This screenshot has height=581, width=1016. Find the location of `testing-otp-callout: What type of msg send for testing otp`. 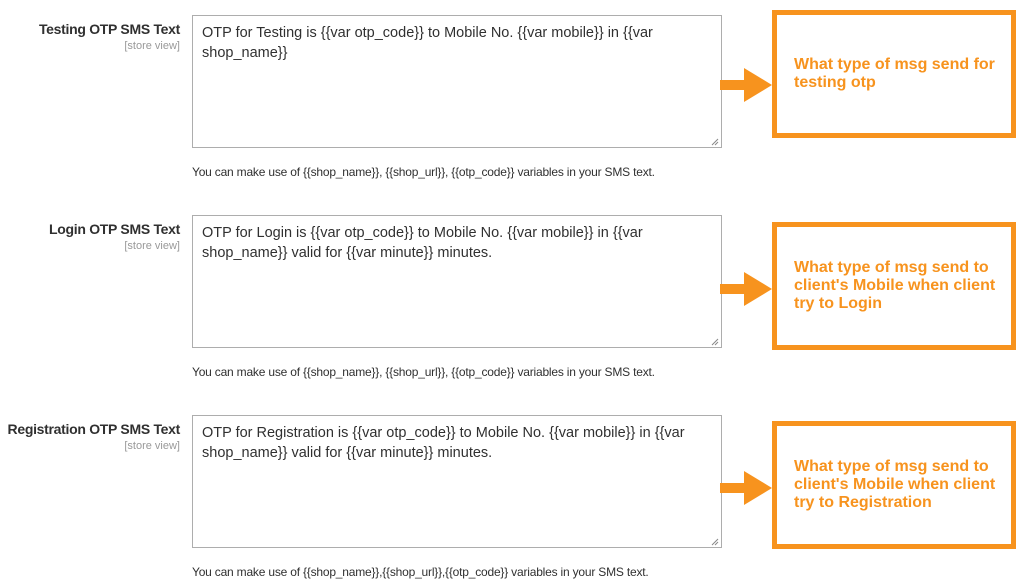

testing-otp-callout: What type of msg send for testing otp is located at coordinates (894, 74).